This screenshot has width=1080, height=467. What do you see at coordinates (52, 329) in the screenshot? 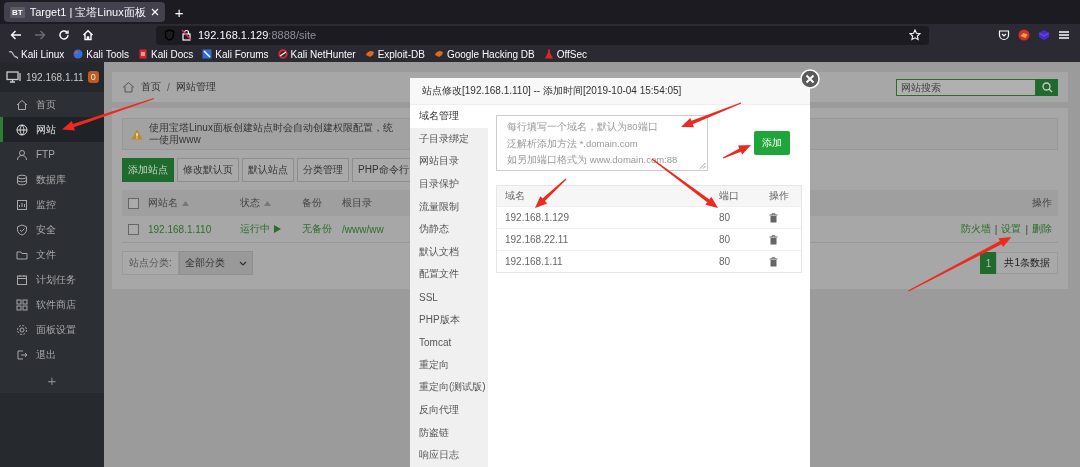
I see `sidebar-item: 面板设置` at bounding box center [52, 329].